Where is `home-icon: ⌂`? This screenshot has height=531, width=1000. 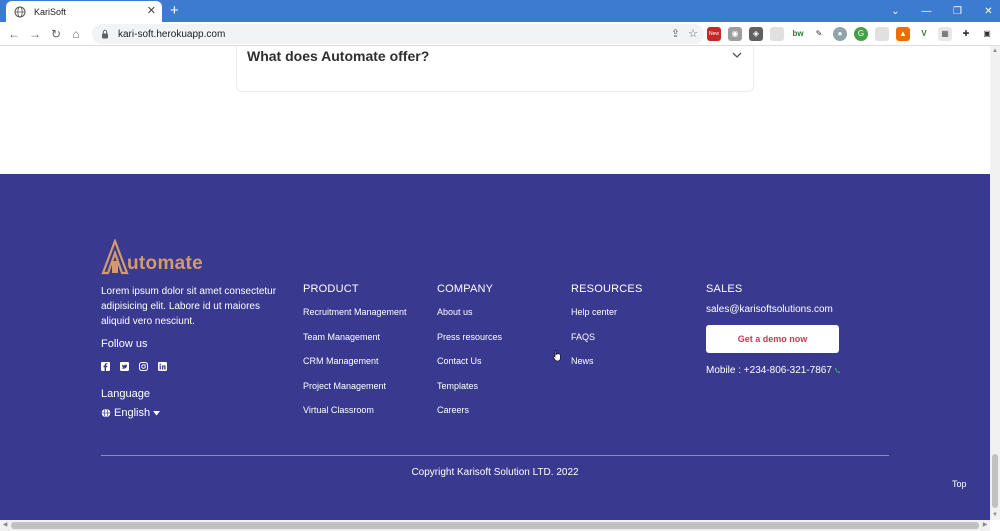
home-icon: ⌂ is located at coordinates (76, 34).